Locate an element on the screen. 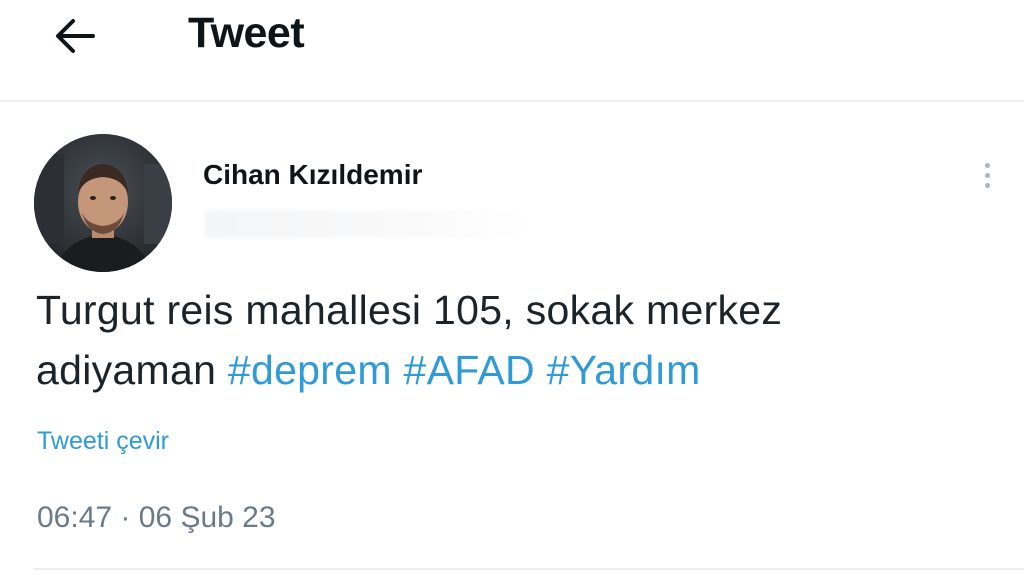 This screenshot has width=1024, height=575. back-button is located at coordinates (75, 36).